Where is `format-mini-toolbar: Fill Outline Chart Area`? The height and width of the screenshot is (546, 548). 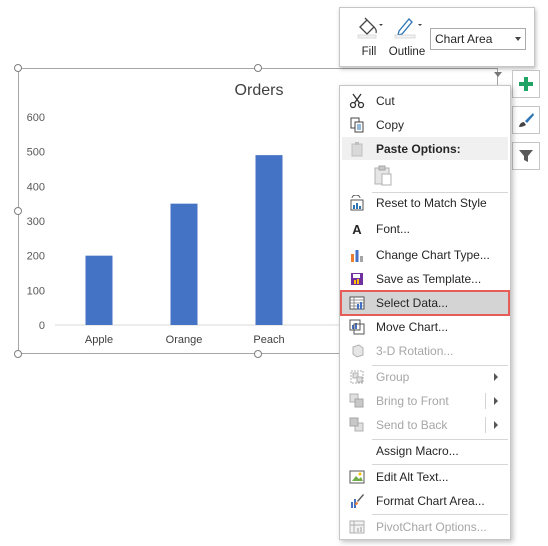
format-mini-toolbar: Fill Outline Chart Area is located at coordinates (437, 37).